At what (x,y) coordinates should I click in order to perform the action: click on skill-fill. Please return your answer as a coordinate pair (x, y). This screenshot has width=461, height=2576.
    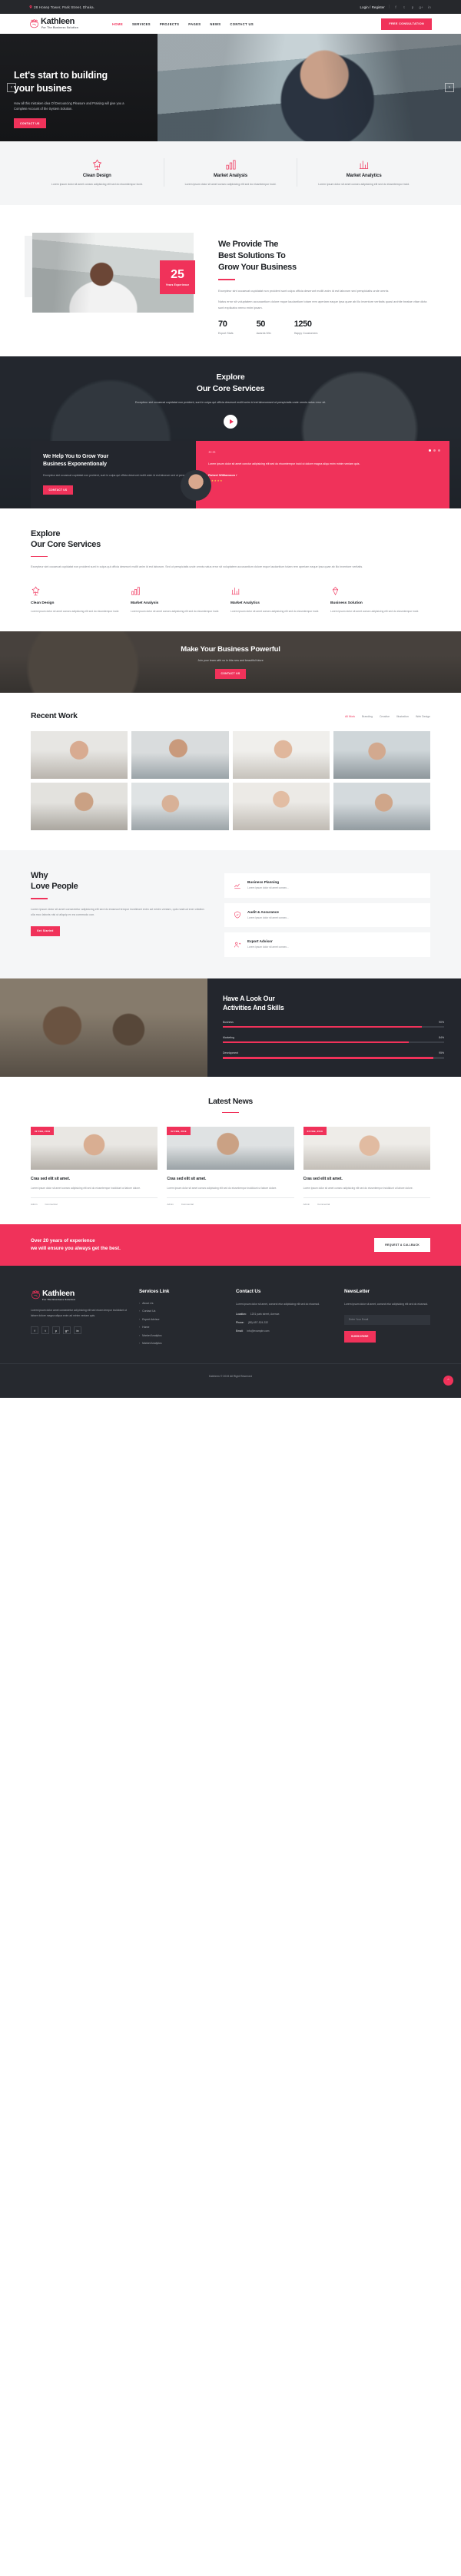
    Looking at the image, I should click on (316, 1042).